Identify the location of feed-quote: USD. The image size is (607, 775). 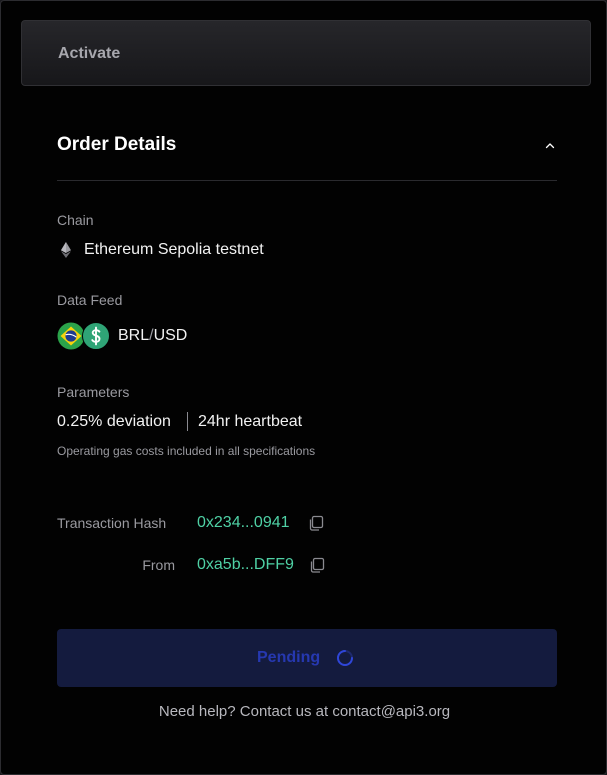
(170, 335).